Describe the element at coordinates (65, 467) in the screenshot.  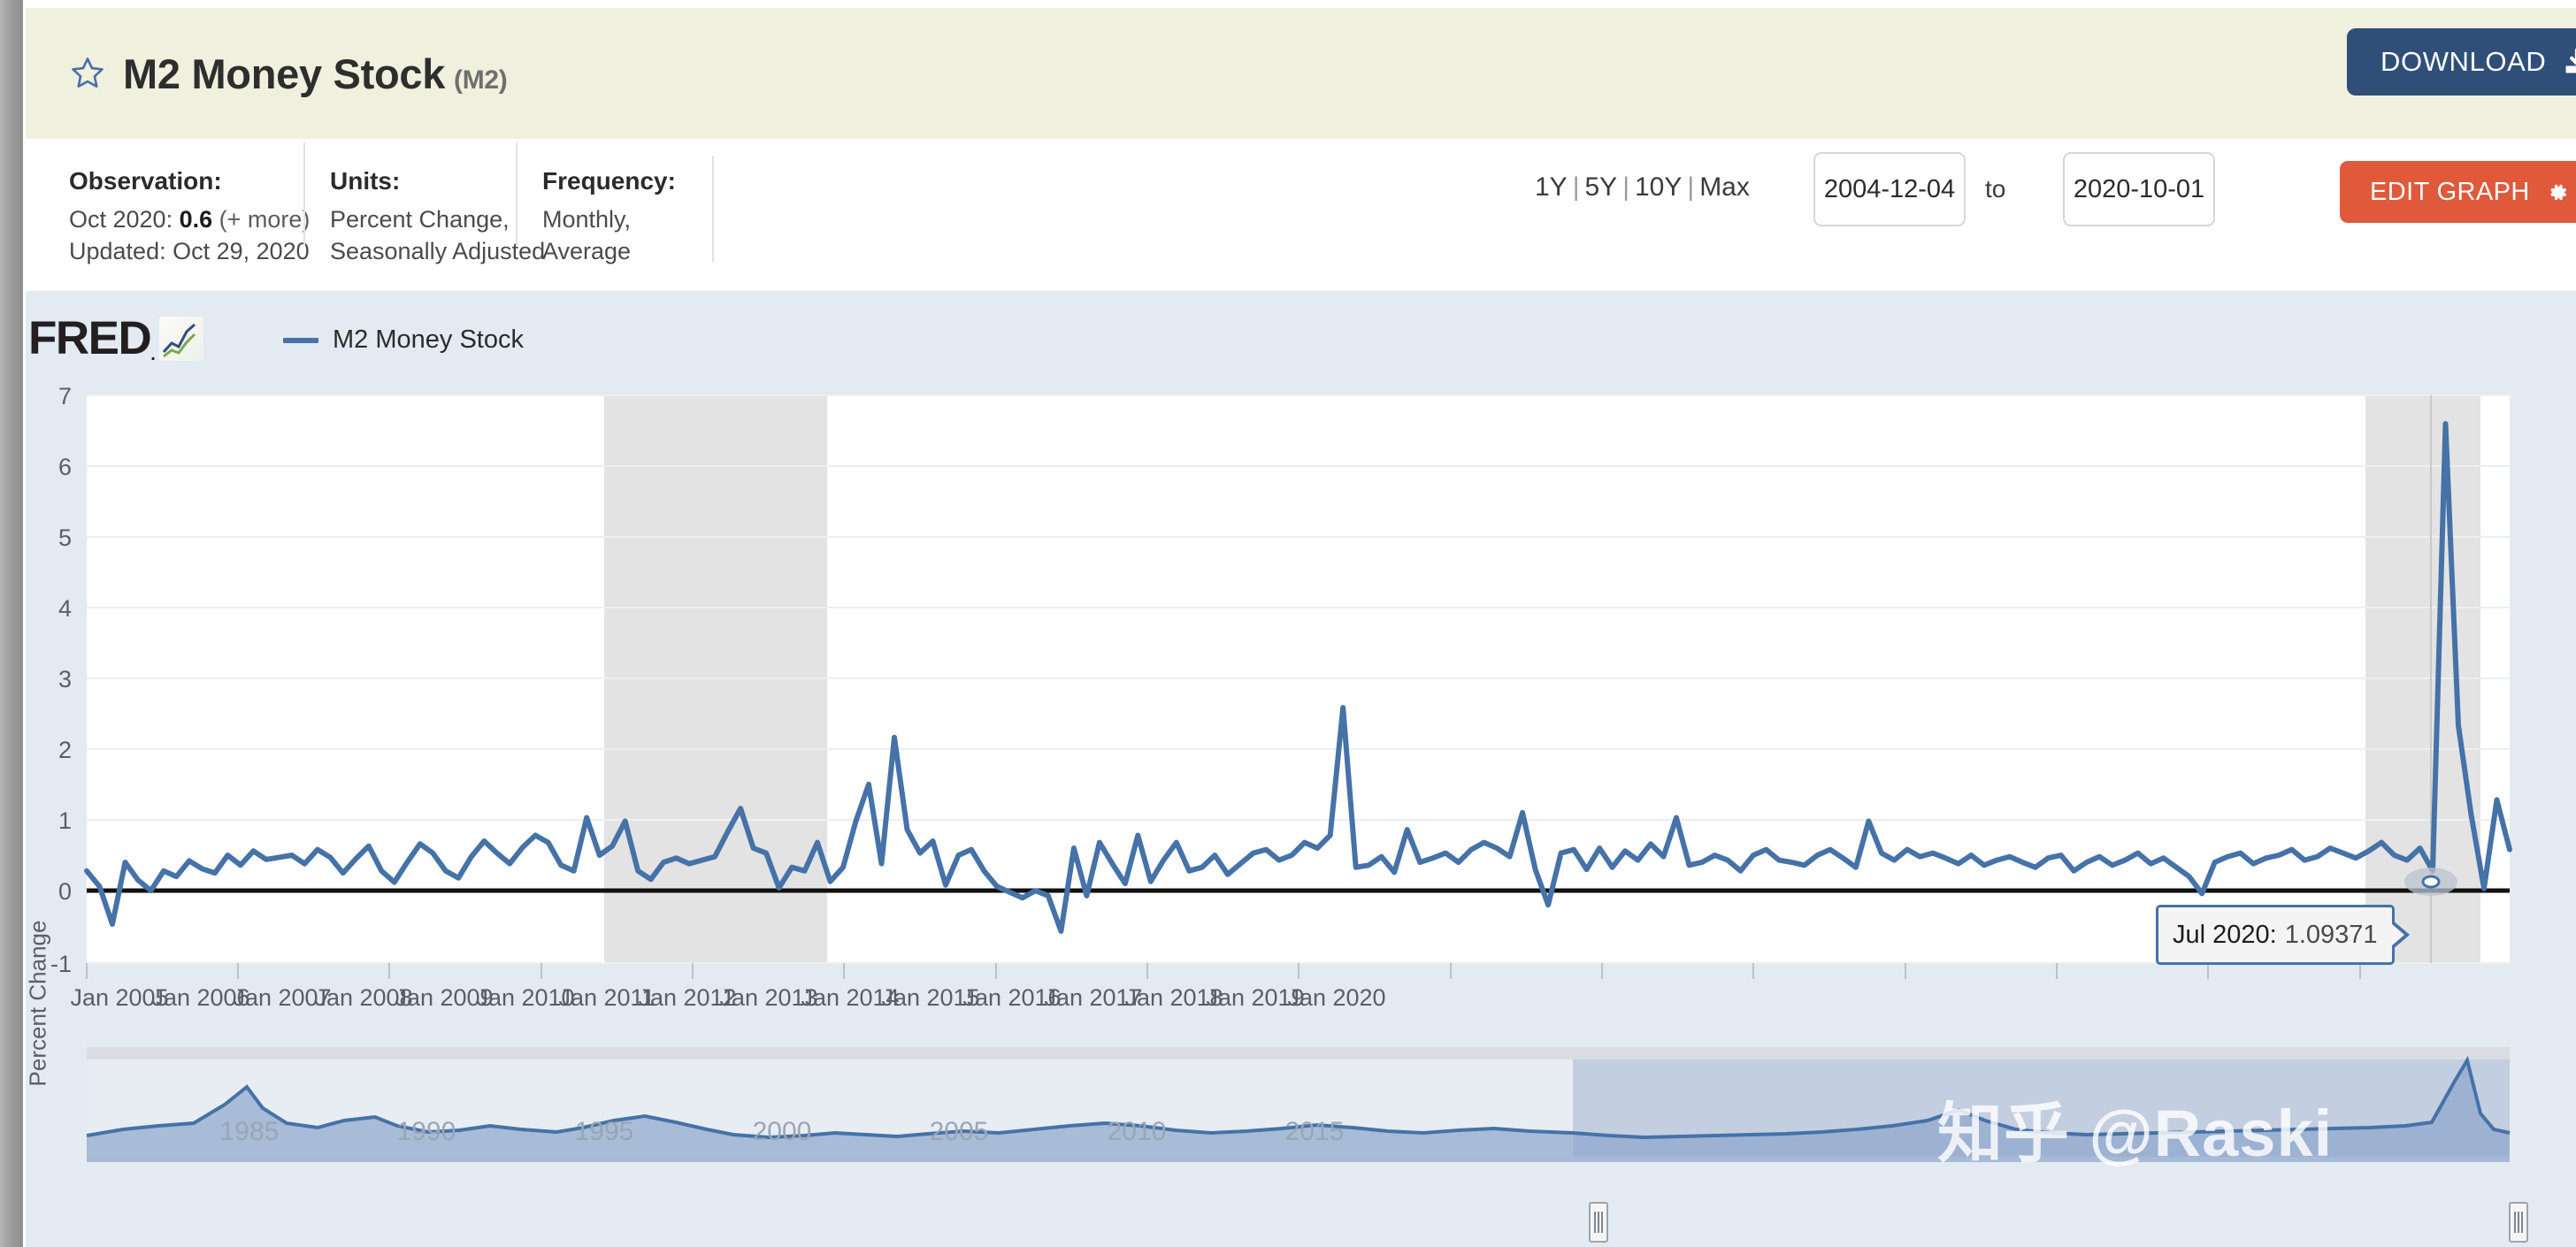
I see `svg-text: 6` at that location.